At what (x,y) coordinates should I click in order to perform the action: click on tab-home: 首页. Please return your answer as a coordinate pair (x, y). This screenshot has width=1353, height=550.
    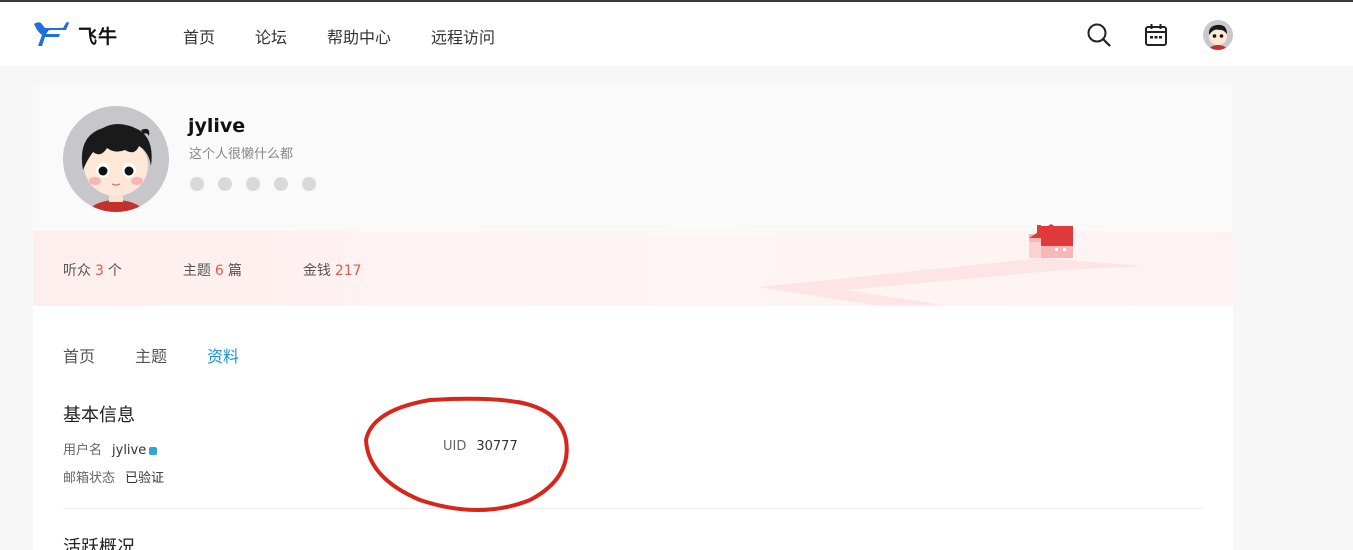
    Looking at the image, I should click on (79, 355).